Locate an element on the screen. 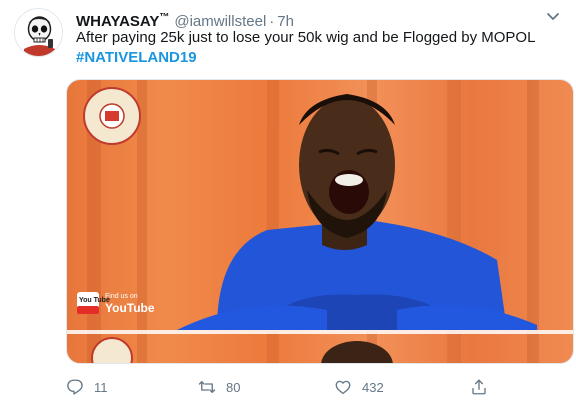  retweet-button: 80 is located at coordinates (219, 387).